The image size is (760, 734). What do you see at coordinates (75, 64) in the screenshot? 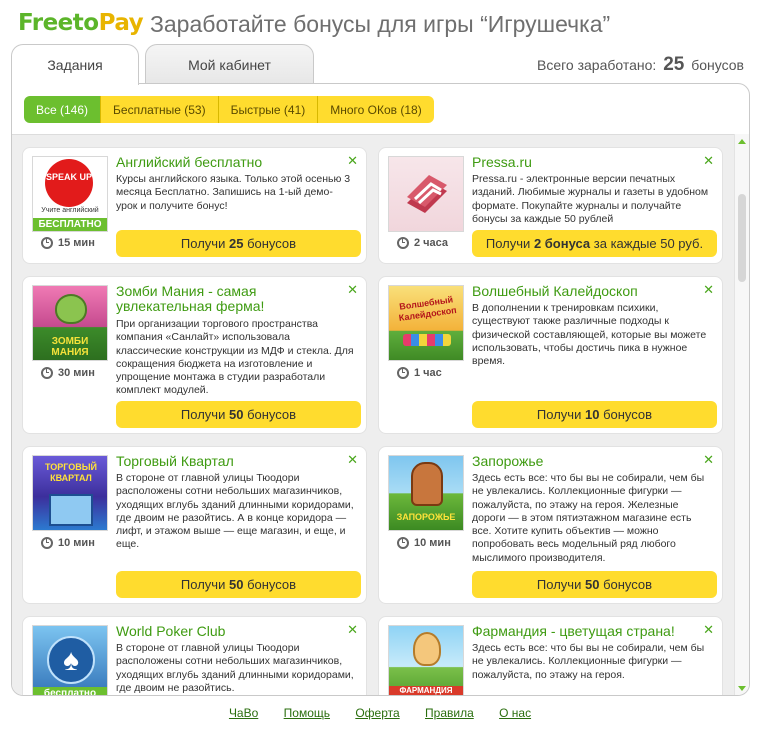
I see `tab-tasks: Задания` at bounding box center [75, 64].